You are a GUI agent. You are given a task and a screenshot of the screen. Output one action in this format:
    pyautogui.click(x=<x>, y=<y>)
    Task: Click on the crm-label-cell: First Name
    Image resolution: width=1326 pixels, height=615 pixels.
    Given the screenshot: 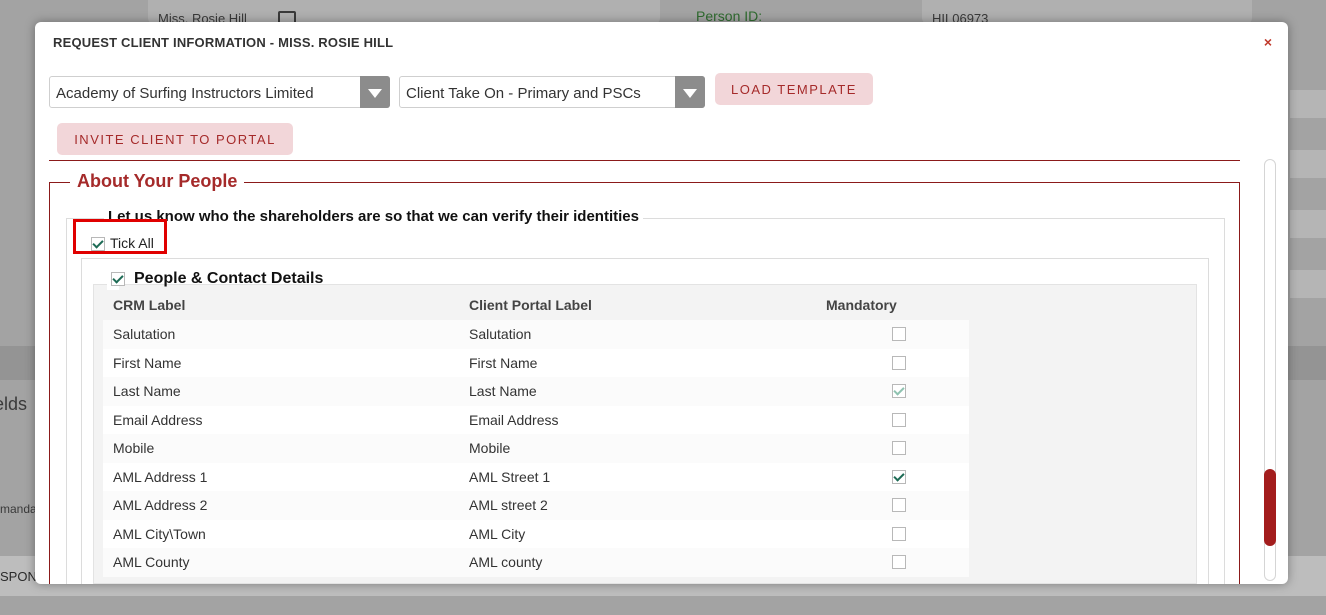 What is the action you would take?
    pyautogui.click(x=281, y=362)
    